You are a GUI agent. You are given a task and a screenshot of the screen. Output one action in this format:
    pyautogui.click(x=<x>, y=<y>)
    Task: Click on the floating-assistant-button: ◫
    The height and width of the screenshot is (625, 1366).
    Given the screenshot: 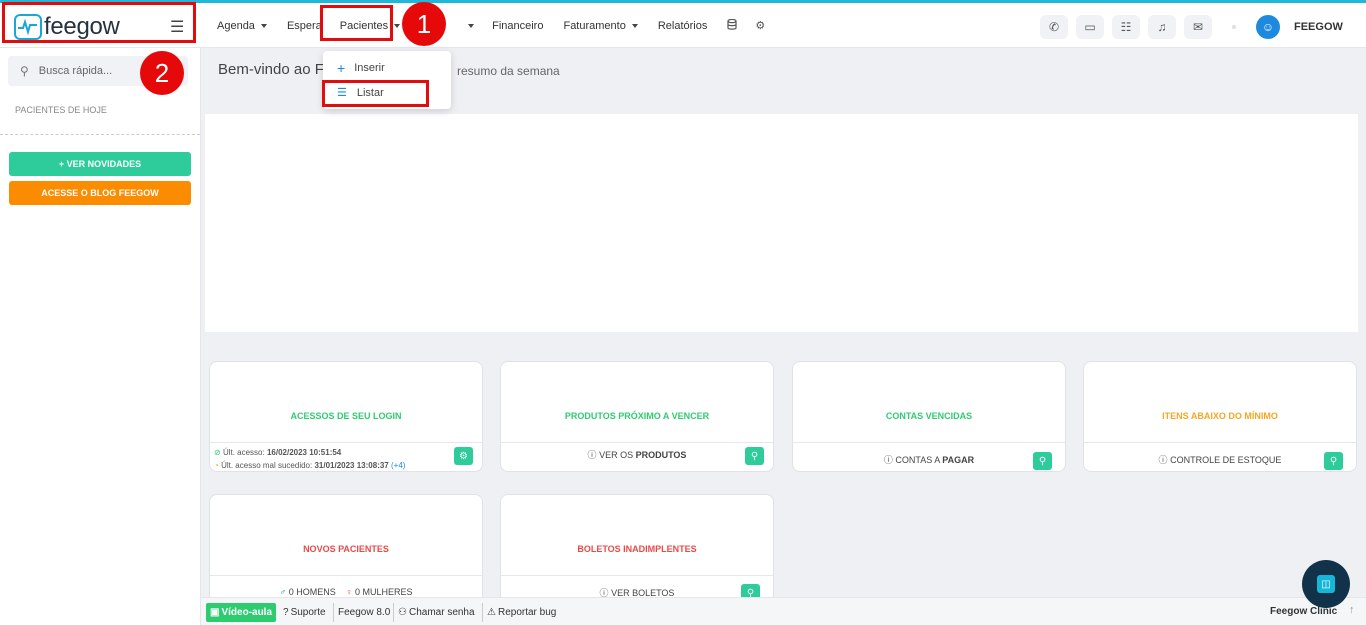 What is the action you would take?
    pyautogui.click(x=1326, y=584)
    